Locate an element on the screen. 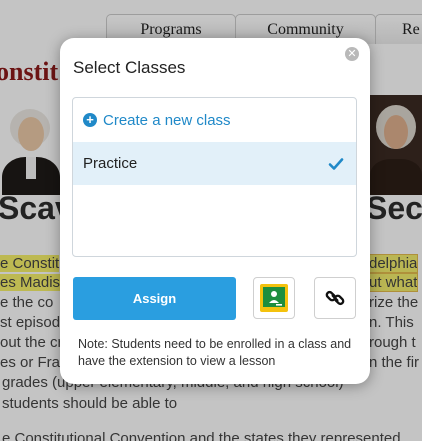 This screenshot has width=422, height=441. google-classroom-icon is located at coordinates (274, 298).